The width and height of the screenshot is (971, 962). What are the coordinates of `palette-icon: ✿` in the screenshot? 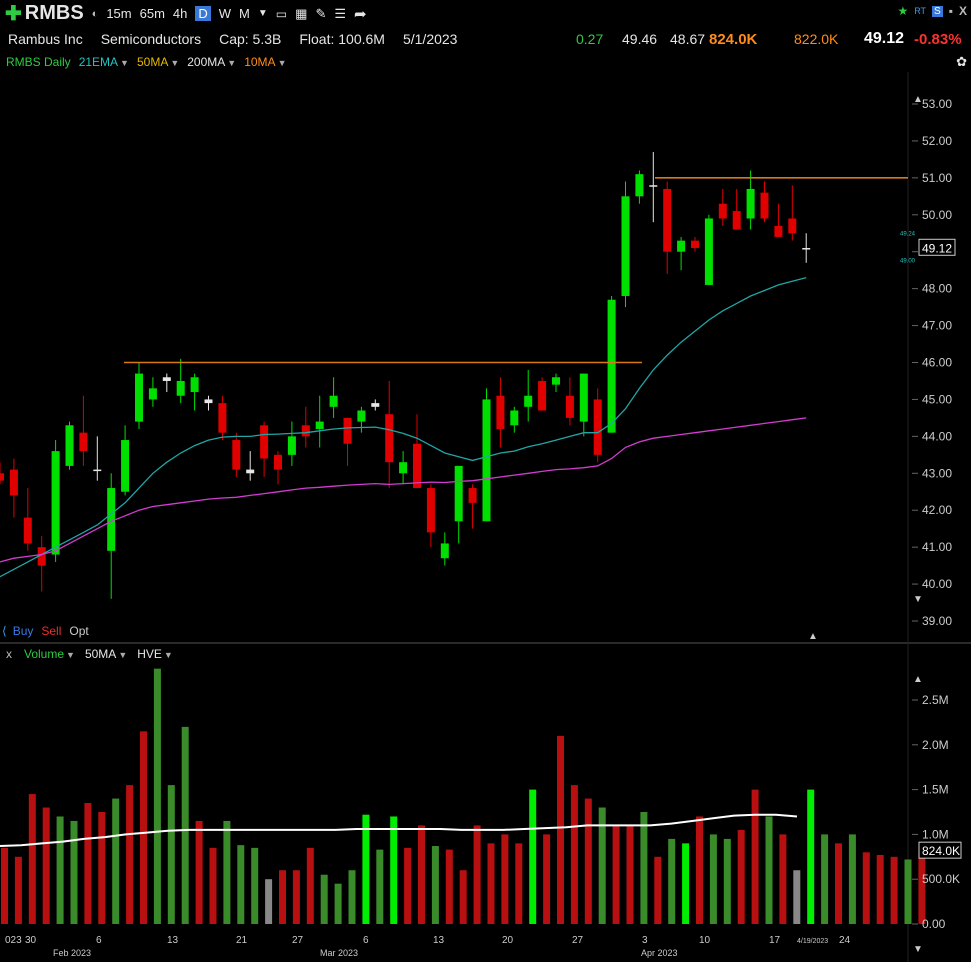 It's located at (961, 62).